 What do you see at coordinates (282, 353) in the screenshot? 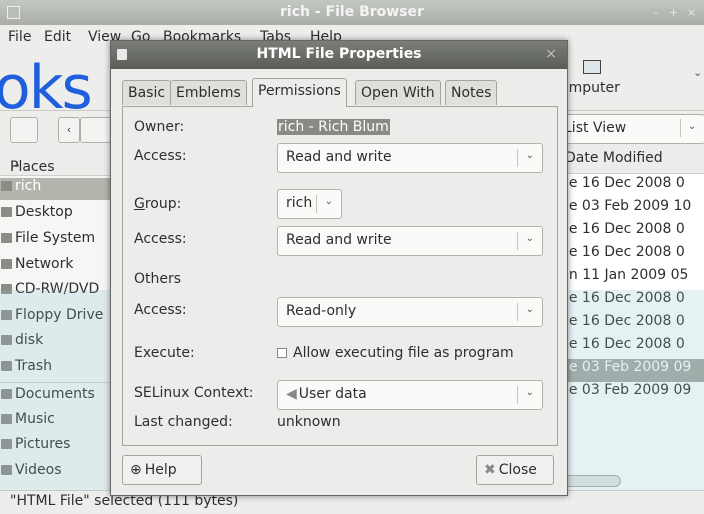
I see `checkbox-icon` at bounding box center [282, 353].